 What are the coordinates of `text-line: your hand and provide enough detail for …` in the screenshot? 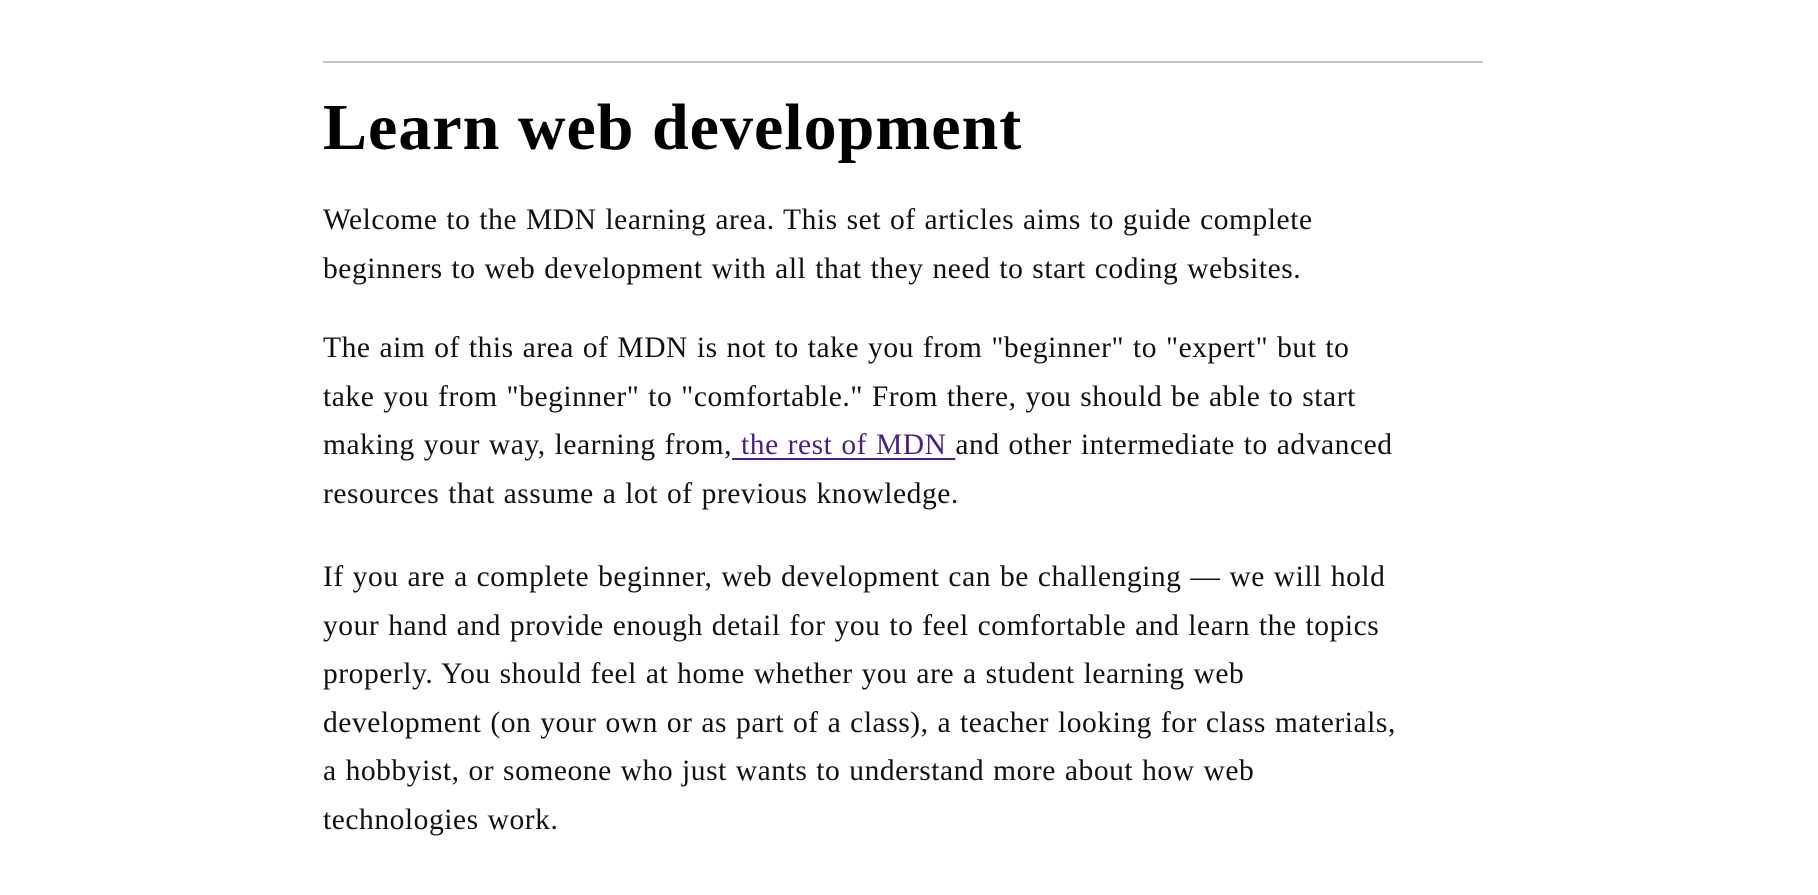 It's located at (851, 625).